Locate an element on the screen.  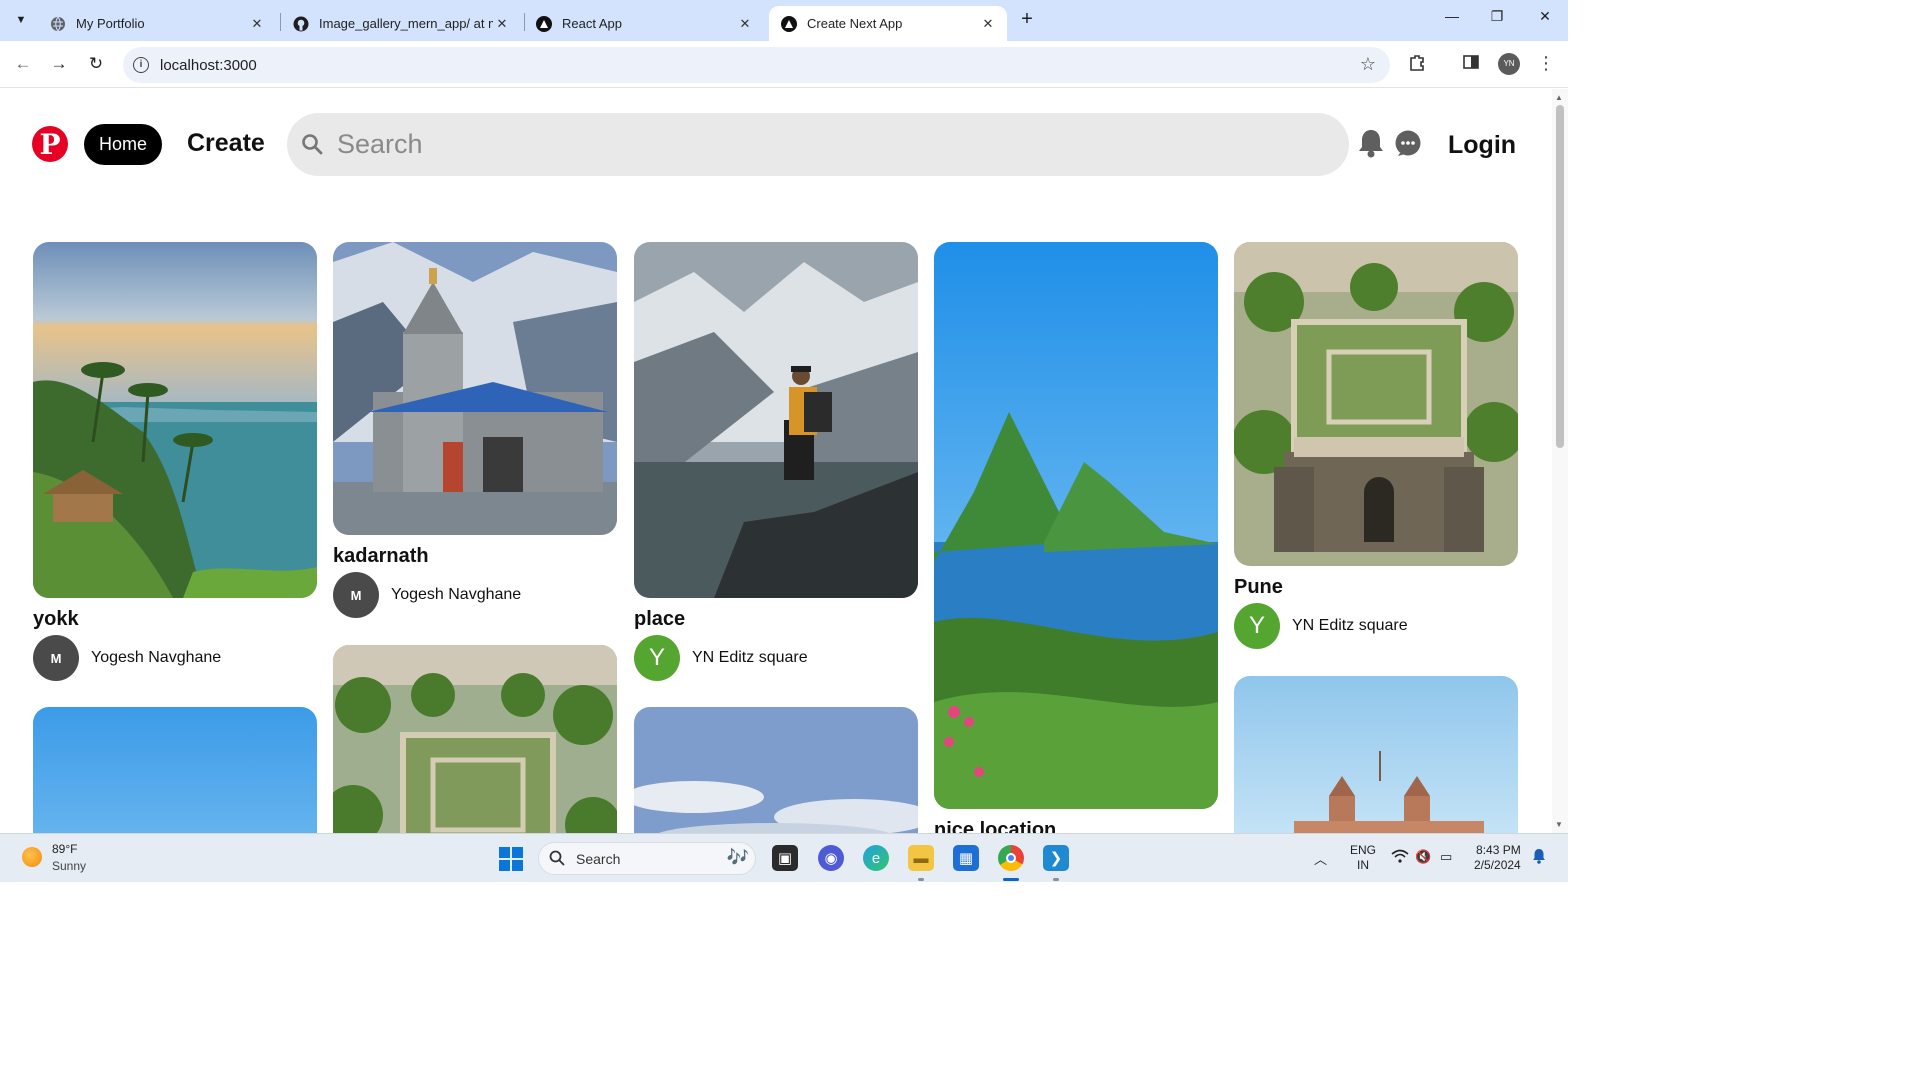
site-info-icon: i is located at coordinates (141, 65).